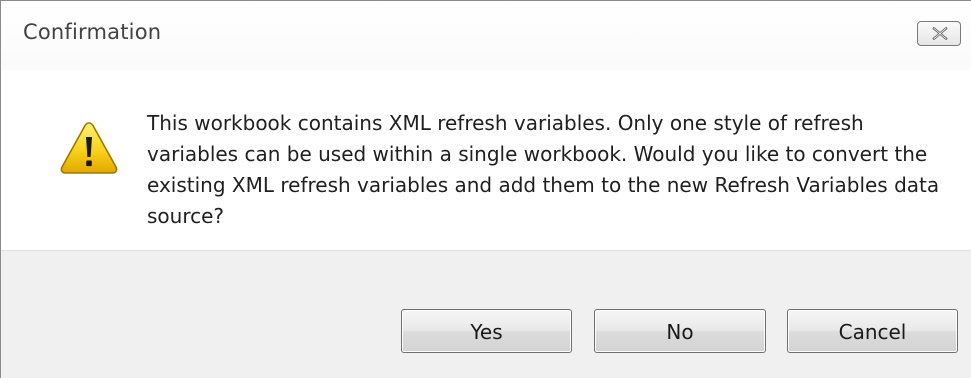 This screenshot has height=378, width=971. Describe the element at coordinates (872, 331) in the screenshot. I see `cancel-button: Cancel` at that location.